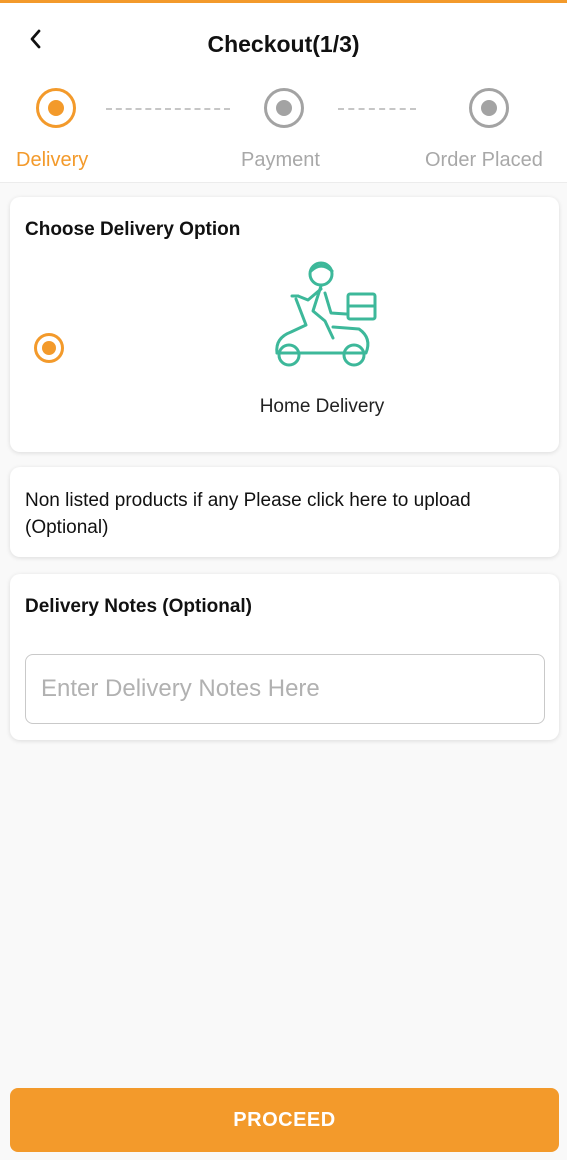  What do you see at coordinates (284, 1120) in the screenshot?
I see `proceed-button: PROCEED` at bounding box center [284, 1120].